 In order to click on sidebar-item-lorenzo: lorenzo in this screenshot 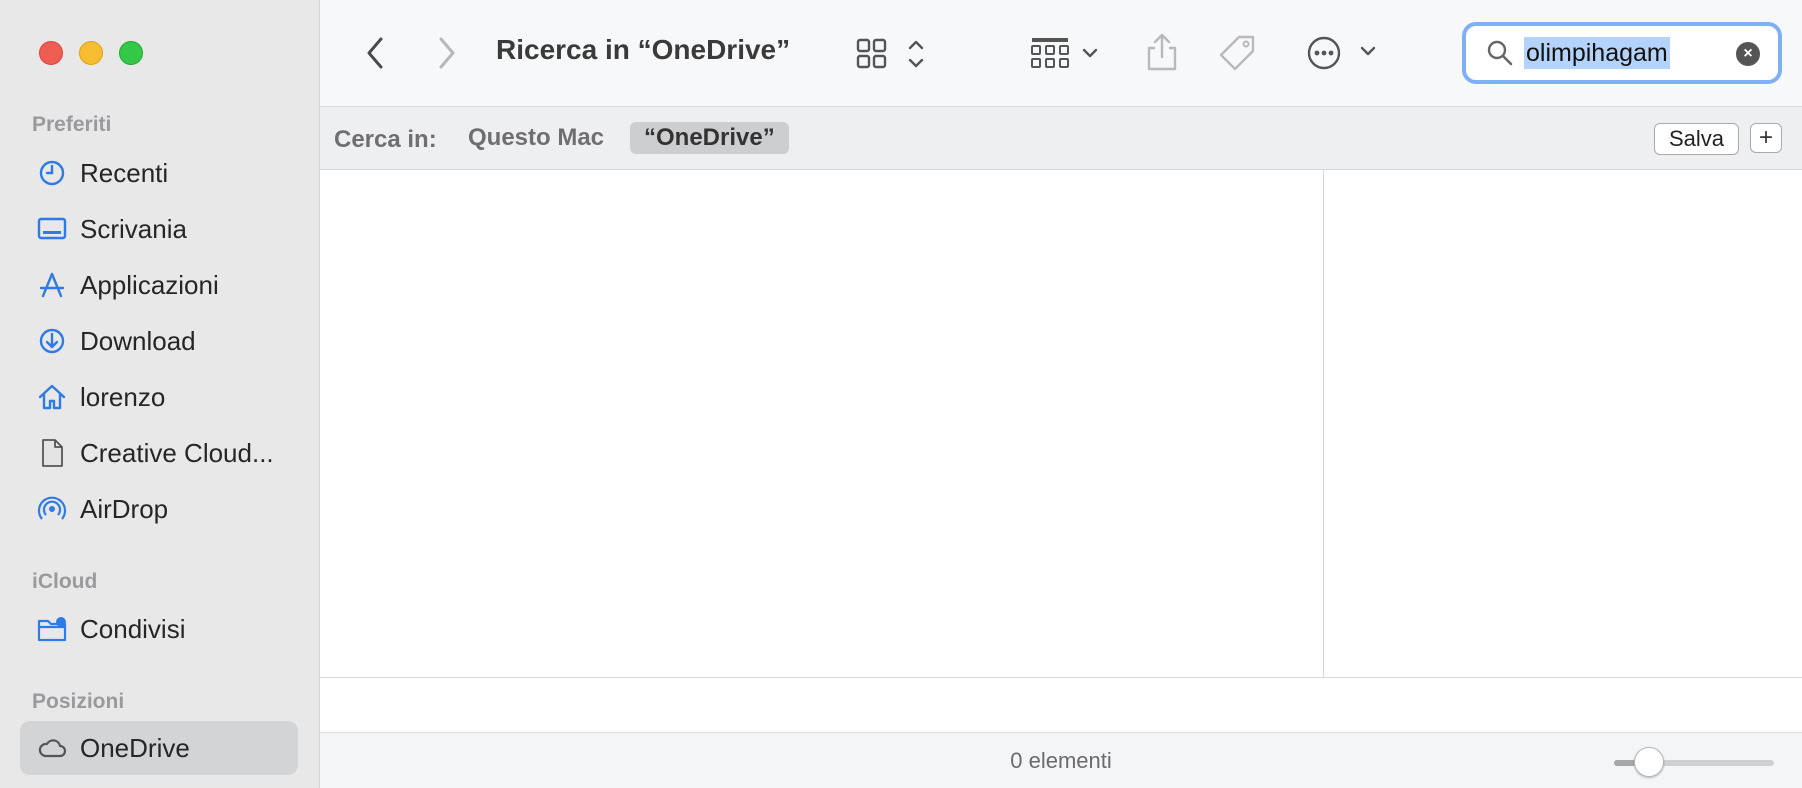, I will do `click(159, 397)`.